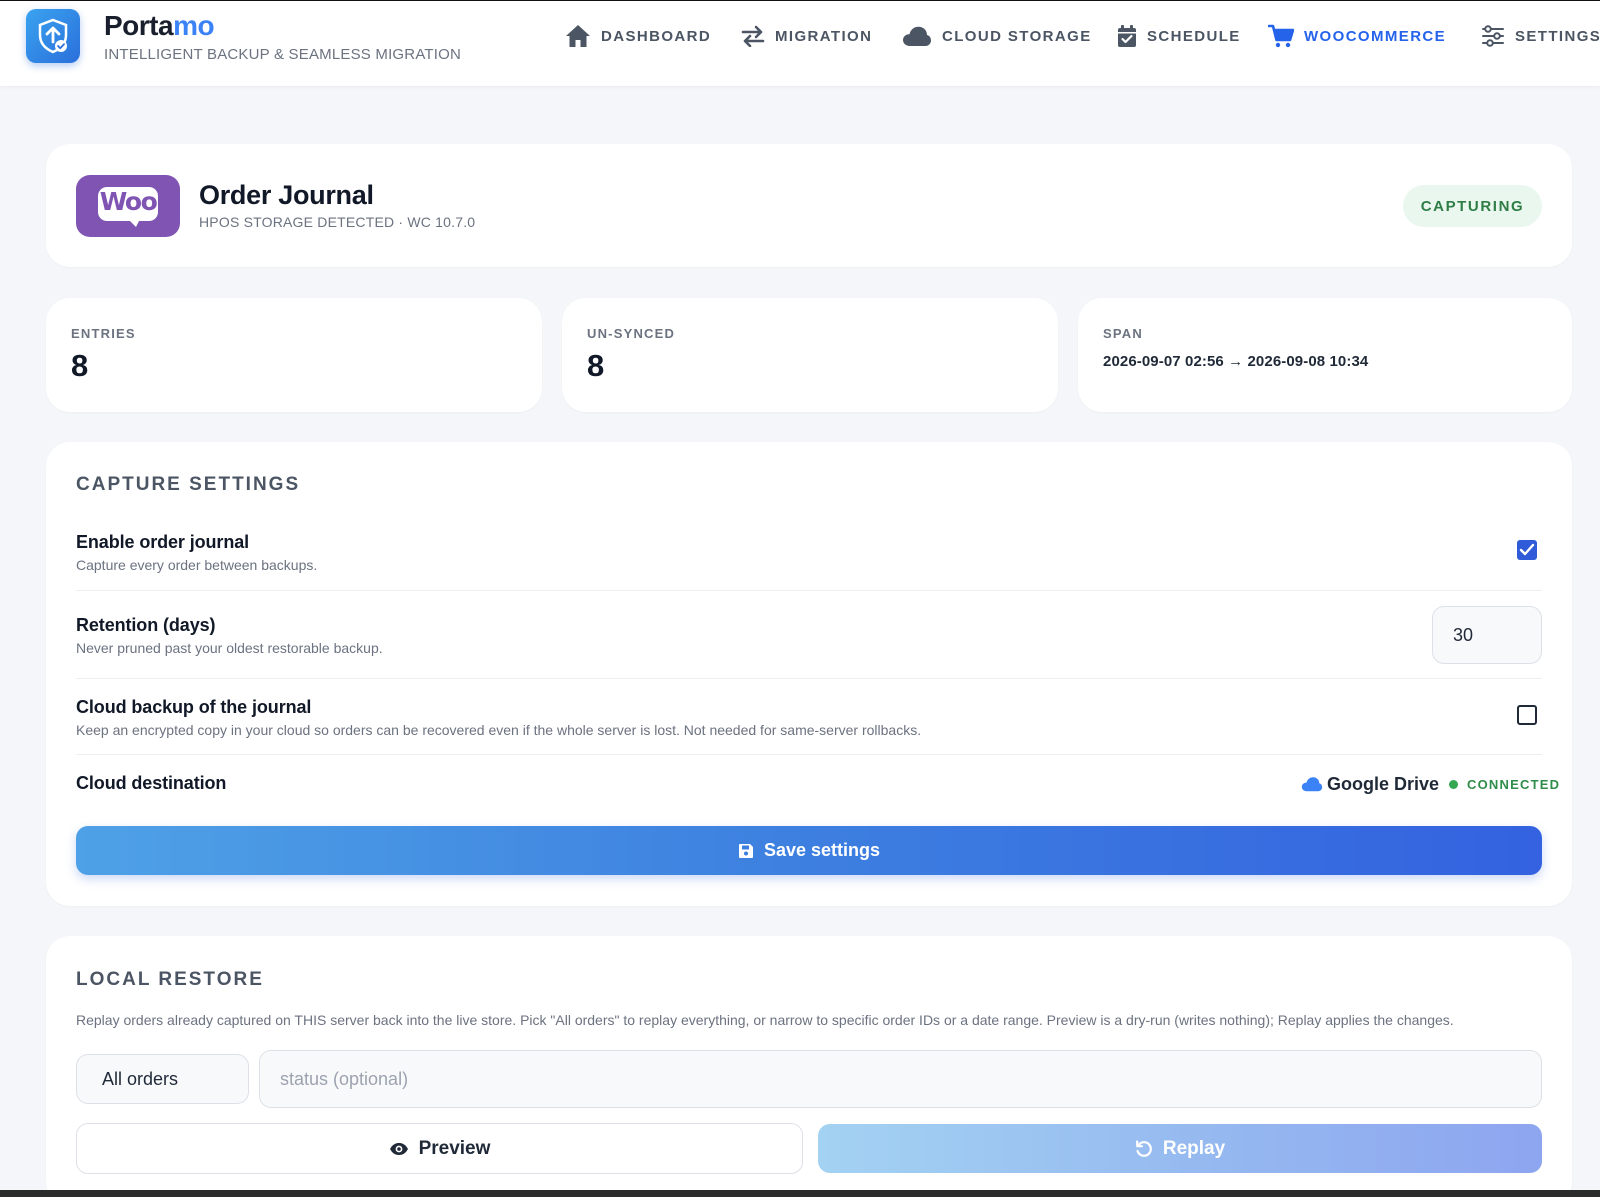  What do you see at coordinates (80, 365) in the screenshot?
I see `stat-entries-value: 8` at bounding box center [80, 365].